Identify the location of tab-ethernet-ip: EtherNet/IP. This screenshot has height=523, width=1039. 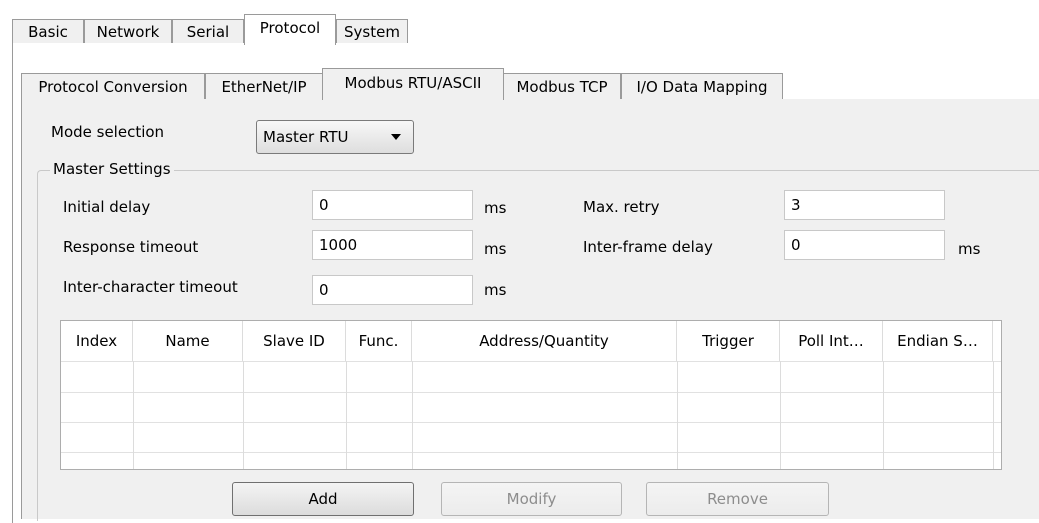
(264, 86).